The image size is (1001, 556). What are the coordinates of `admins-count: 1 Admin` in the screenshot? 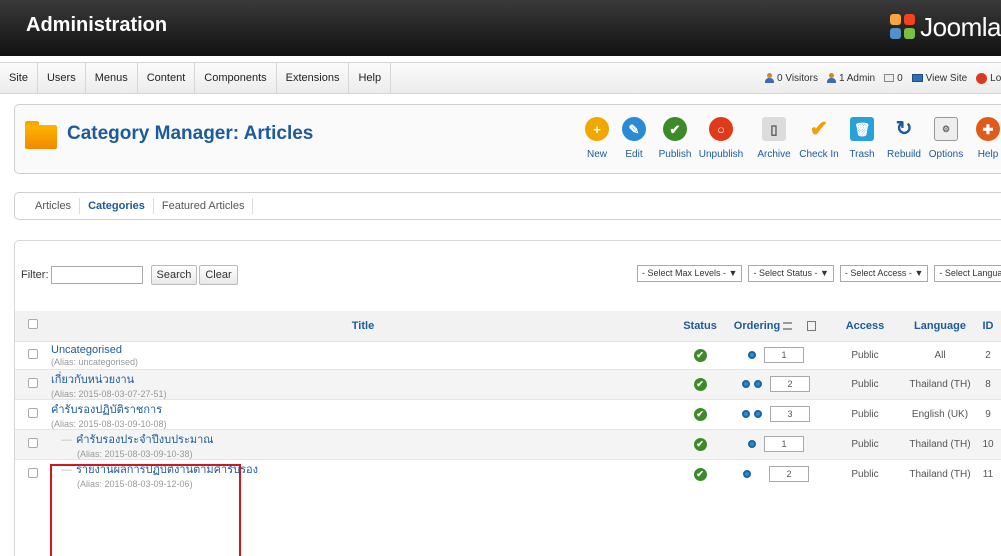 It's located at (857, 78).